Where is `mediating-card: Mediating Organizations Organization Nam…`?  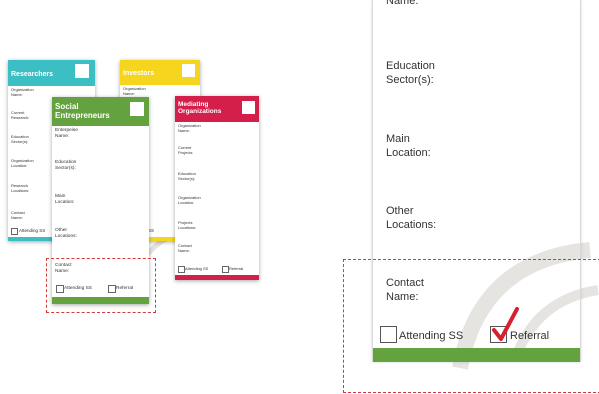
mediating-card: Mediating Organizations Organization Nam… is located at coordinates (217, 188).